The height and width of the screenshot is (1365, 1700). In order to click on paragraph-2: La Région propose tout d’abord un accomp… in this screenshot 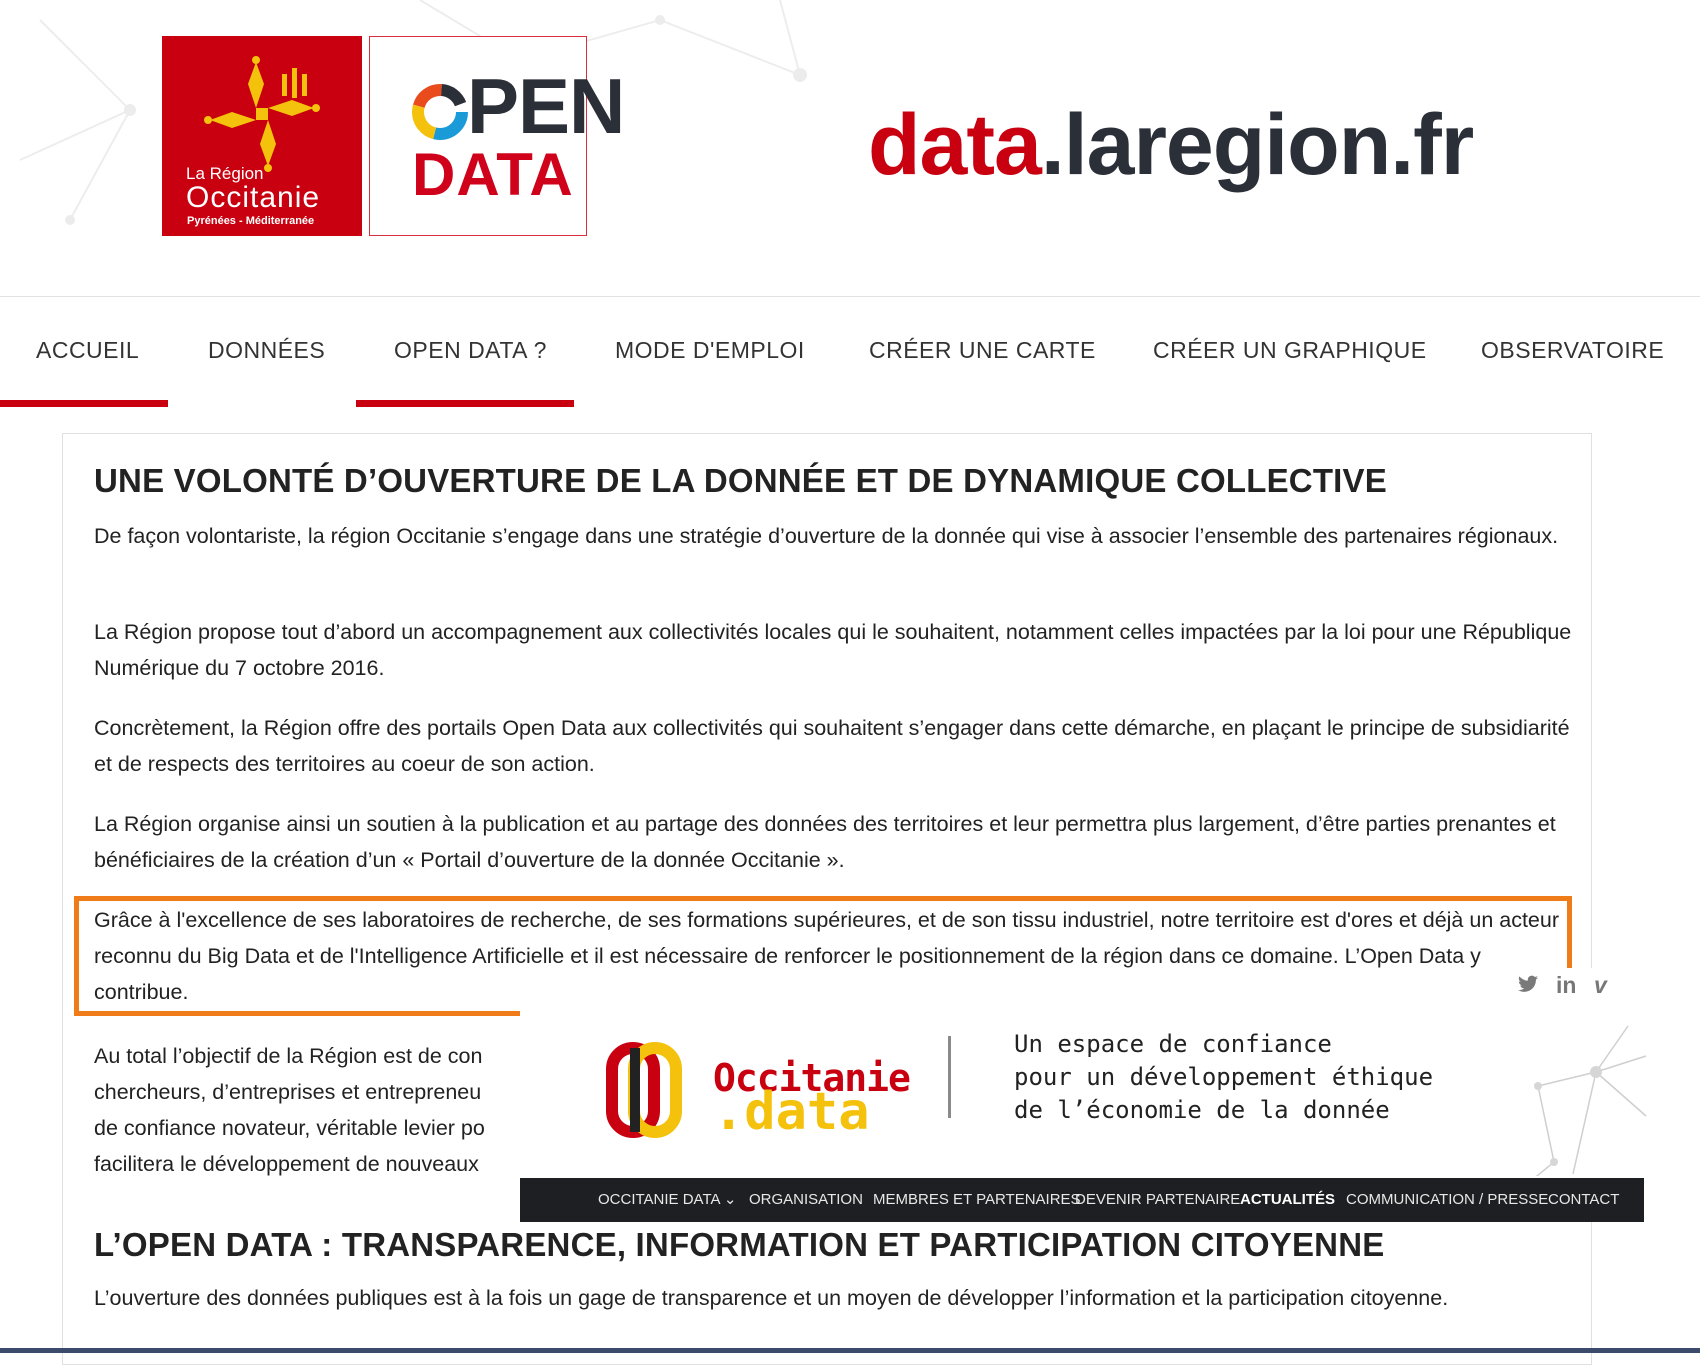, I will do `click(833, 650)`.